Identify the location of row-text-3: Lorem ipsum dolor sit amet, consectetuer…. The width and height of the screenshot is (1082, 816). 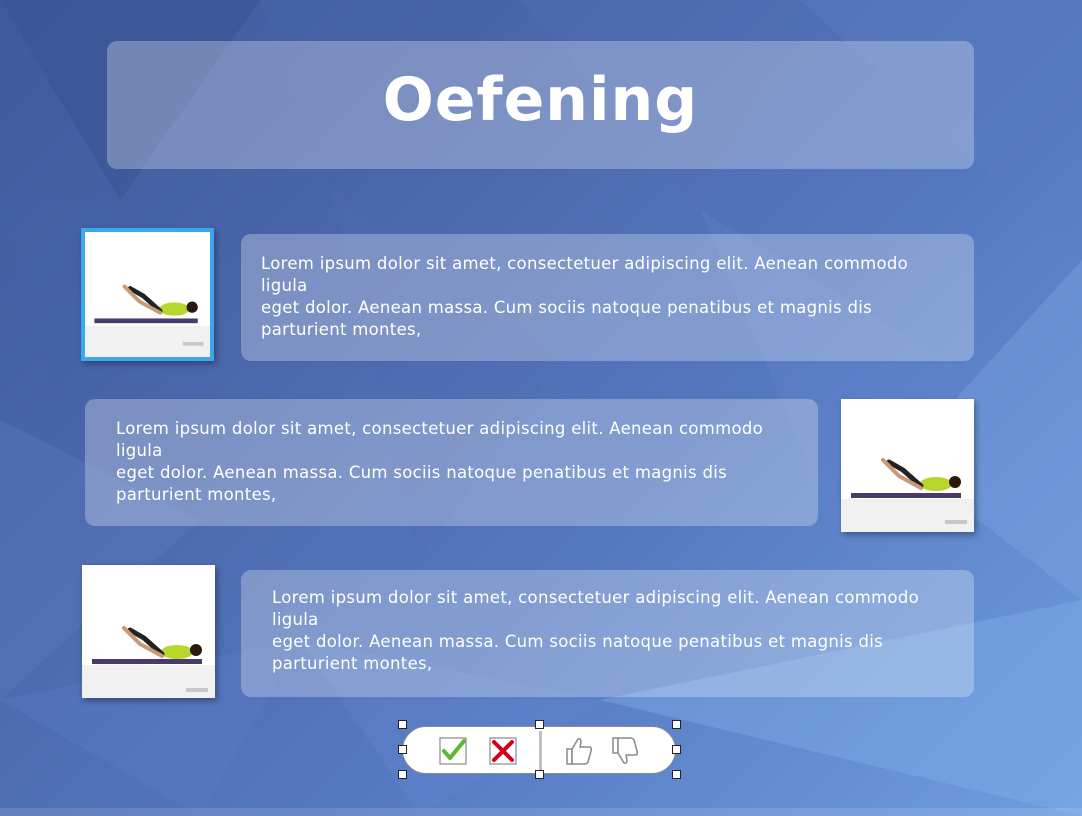
(607, 631).